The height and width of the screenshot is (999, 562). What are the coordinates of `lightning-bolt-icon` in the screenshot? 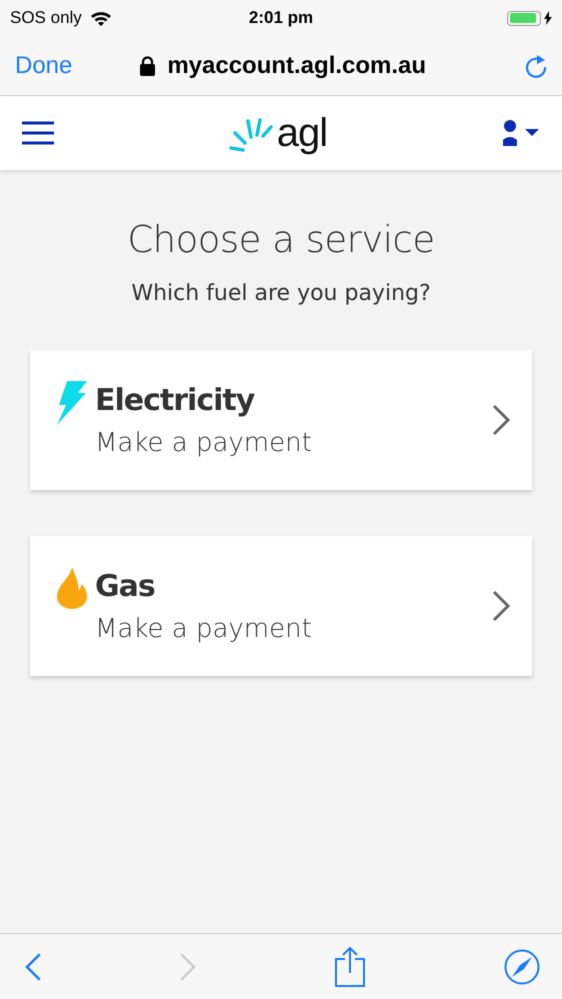 It's located at (72, 403).